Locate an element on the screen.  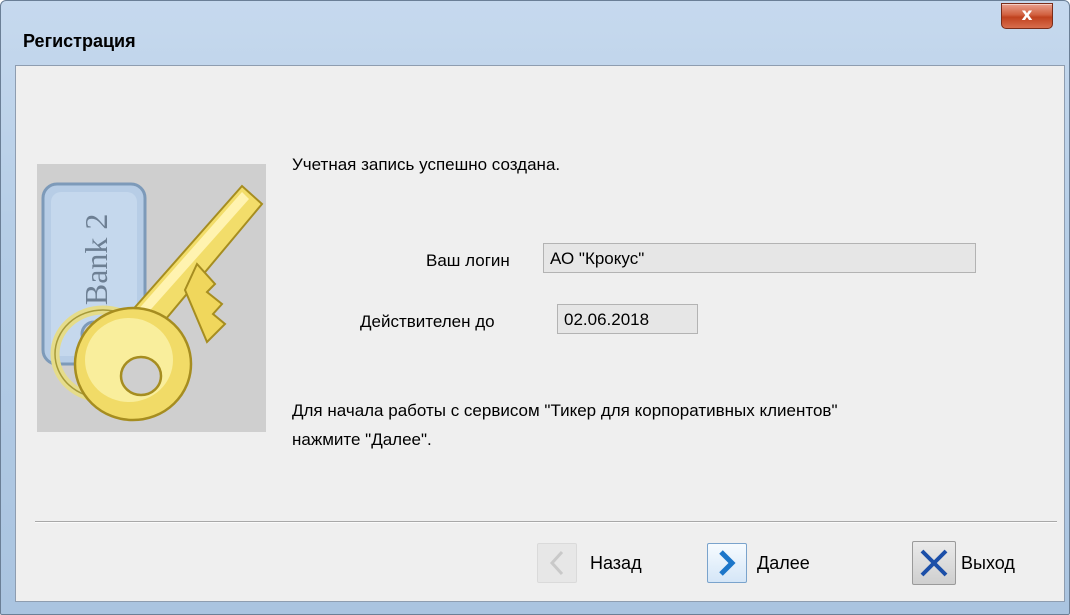
key-icon: iBank 2 is located at coordinates (152, 302).